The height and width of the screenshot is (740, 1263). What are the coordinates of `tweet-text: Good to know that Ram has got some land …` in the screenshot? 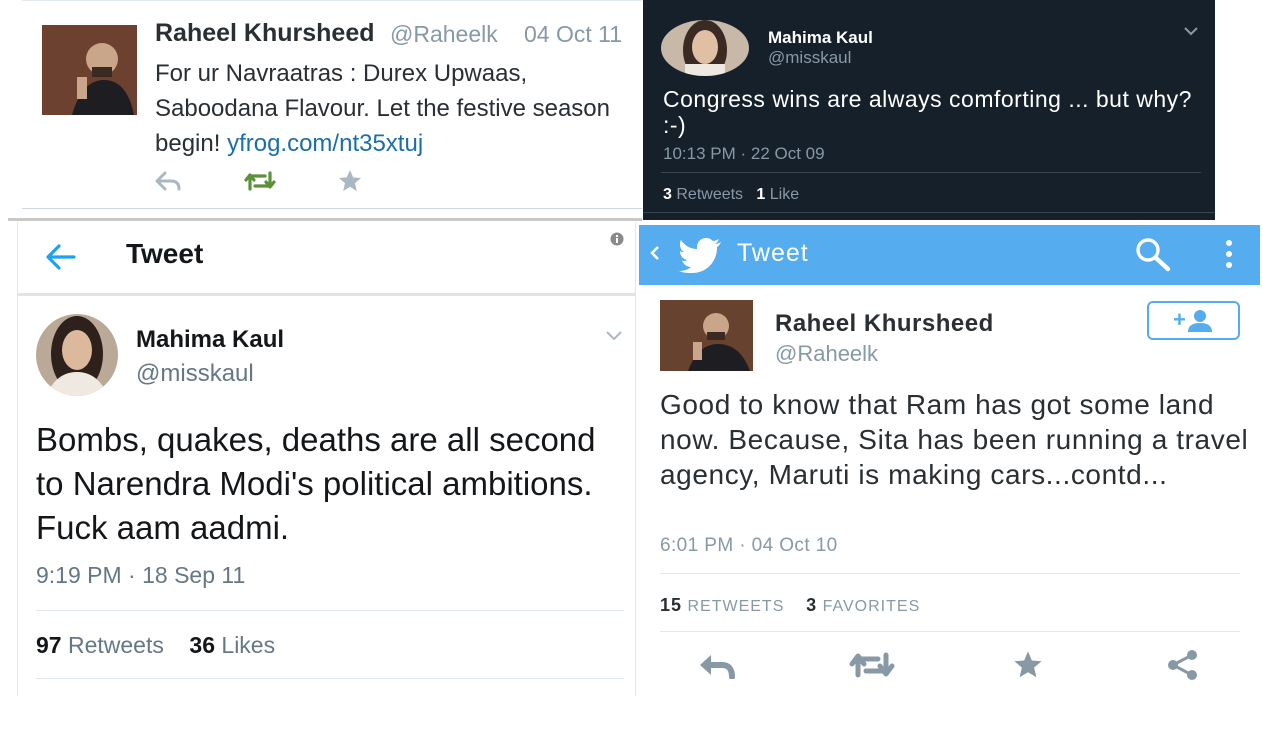 It's located at (954, 439).